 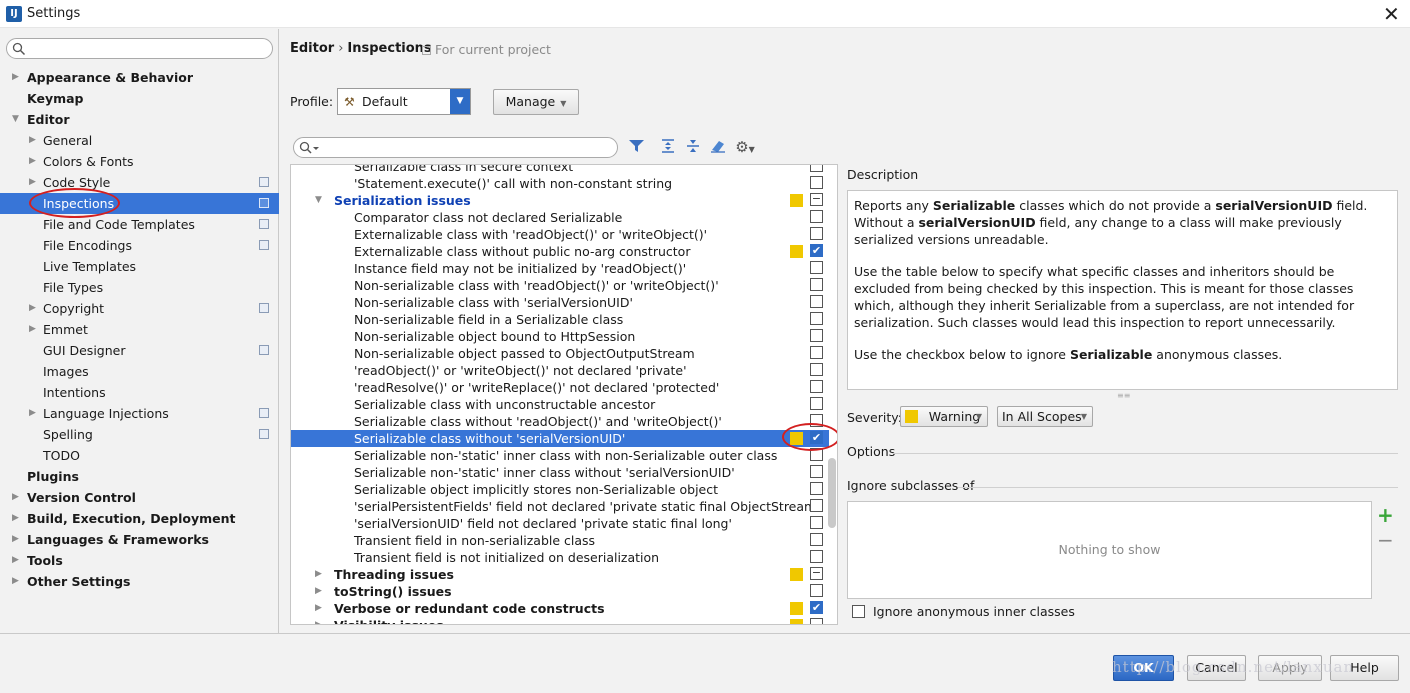 I want to click on close-icon: ✕, so click(x=1391, y=14).